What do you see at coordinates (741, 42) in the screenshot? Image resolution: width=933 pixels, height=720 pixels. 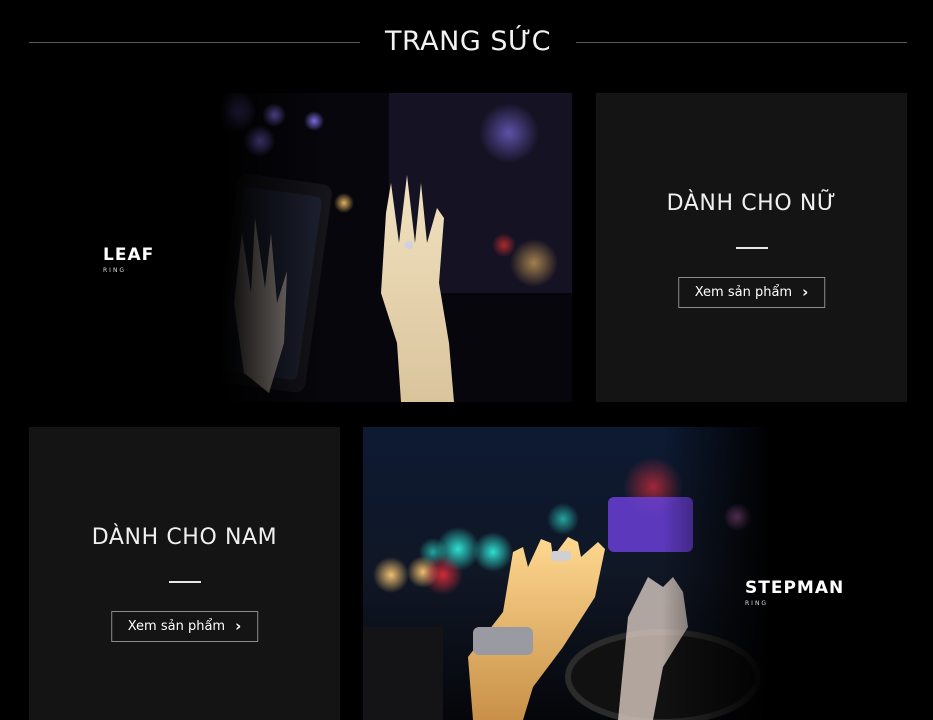 I see `header-rule-right` at bounding box center [741, 42].